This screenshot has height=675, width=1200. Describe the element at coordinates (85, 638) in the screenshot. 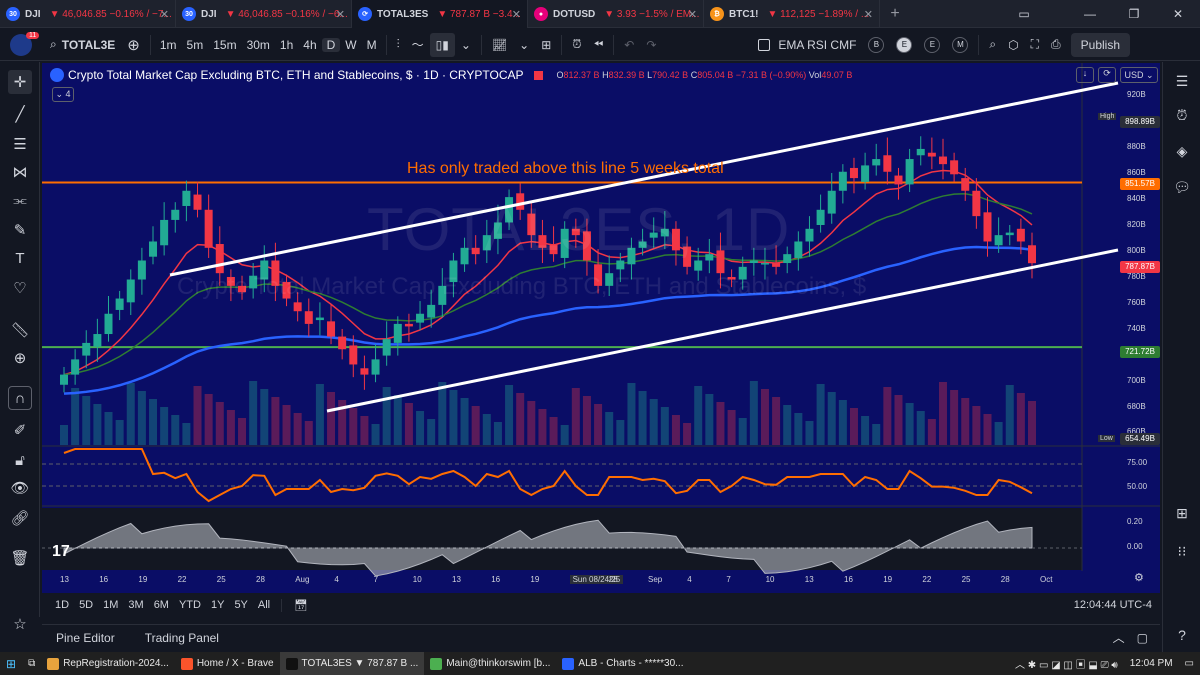

I see `pine-editor-tab: Pine Editor` at that location.